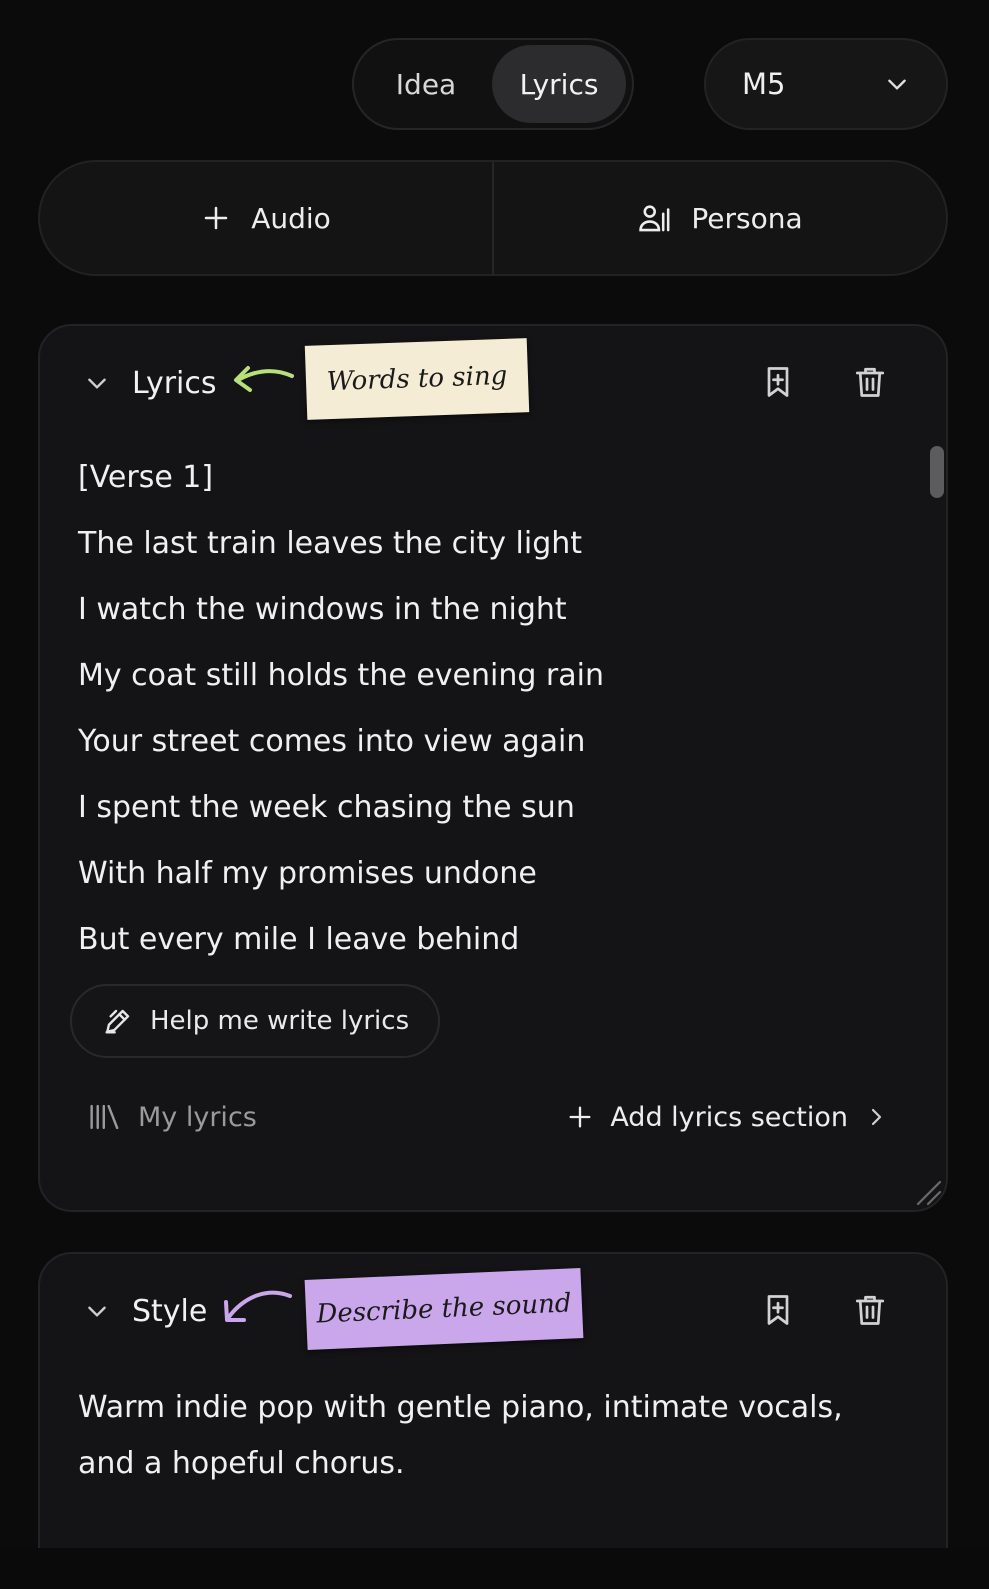  What do you see at coordinates (488, 1117) in the screenshot?
I see `lyrics-footer: My lyrics Add lyrics section` at bounding box center [488, 1117].